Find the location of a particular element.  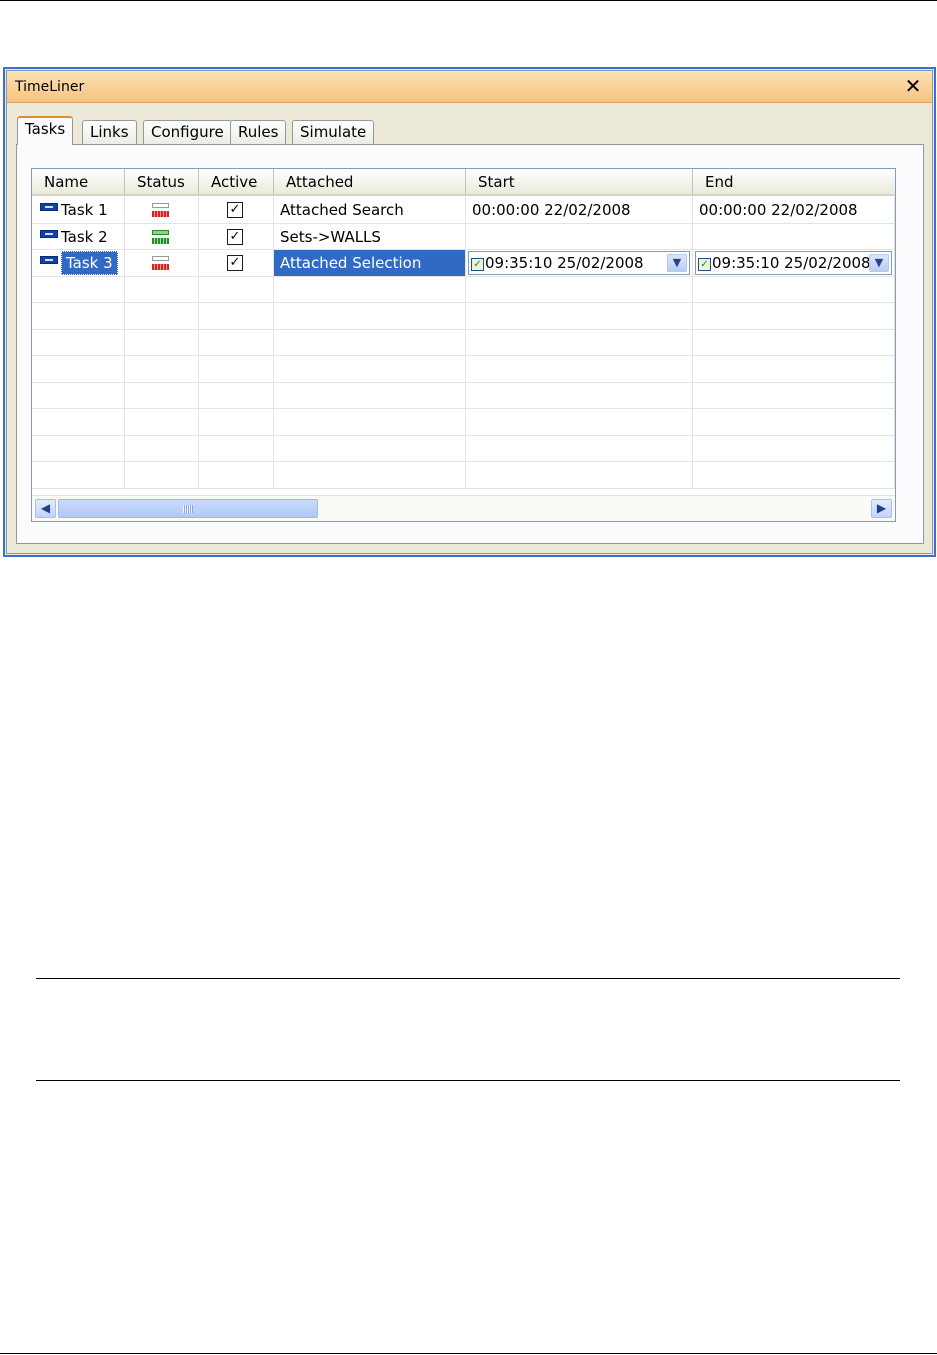

start-cell: 00:00:00 22/02/2008 is located at coordinates (579, 210).